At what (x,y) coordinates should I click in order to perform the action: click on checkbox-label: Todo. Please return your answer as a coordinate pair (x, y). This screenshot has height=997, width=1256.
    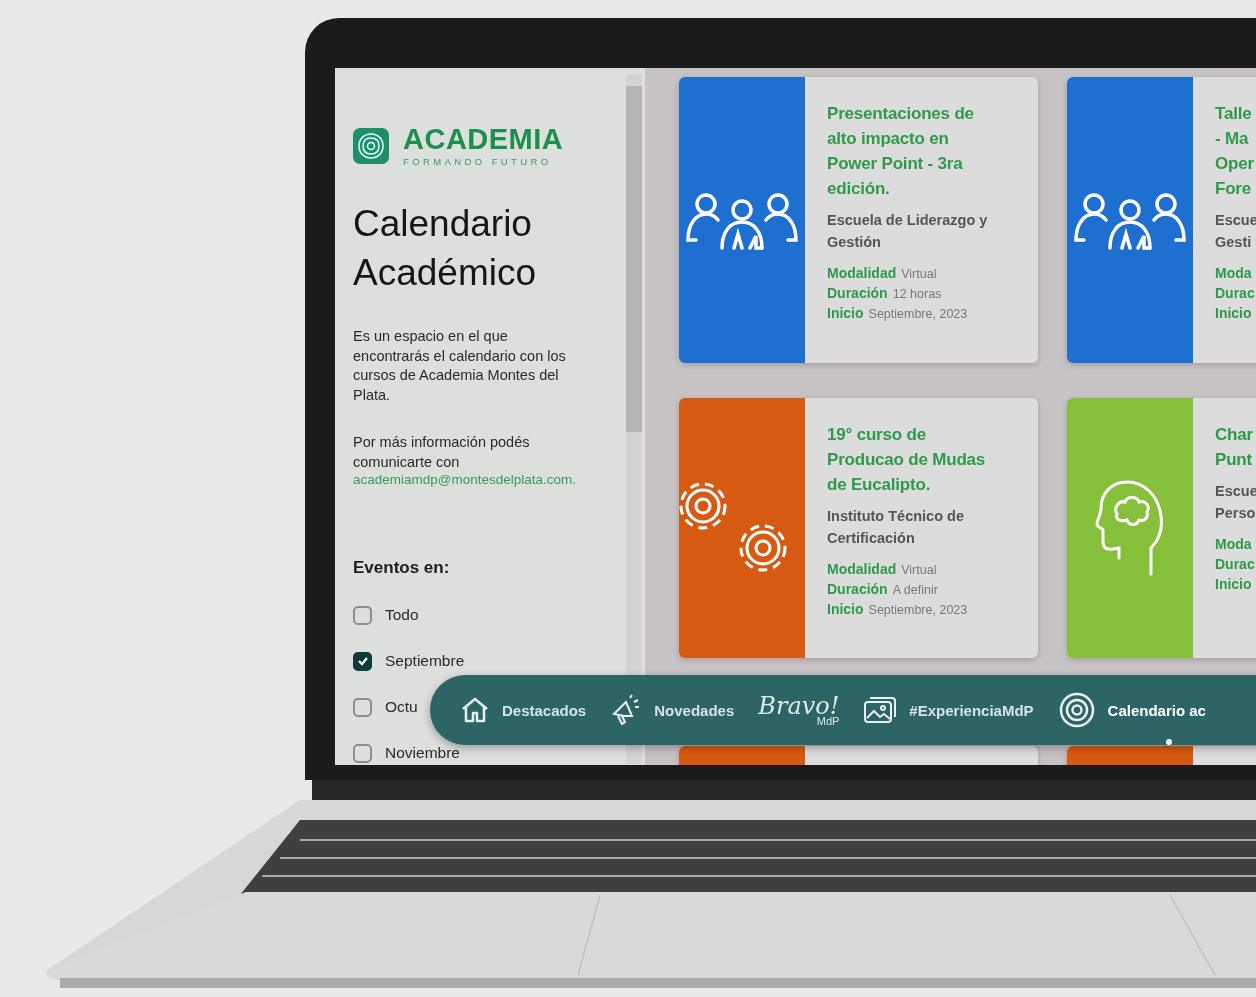
    Looking at the image, I should click on (402, 615).